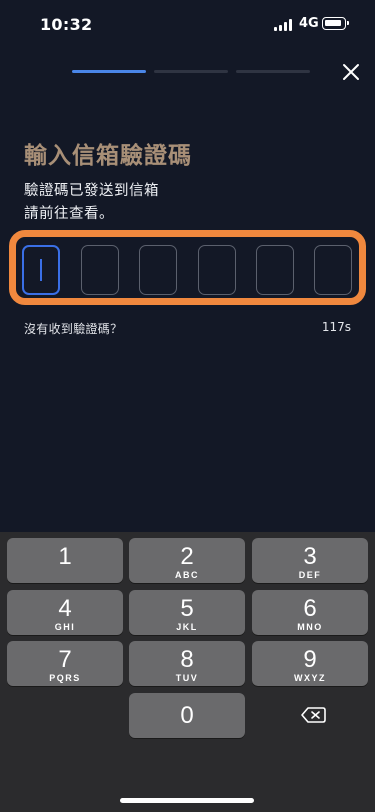 The width and height of the screenshot is (375, 812). I want to click on key-4: 4 GHI, so click(65, 612).